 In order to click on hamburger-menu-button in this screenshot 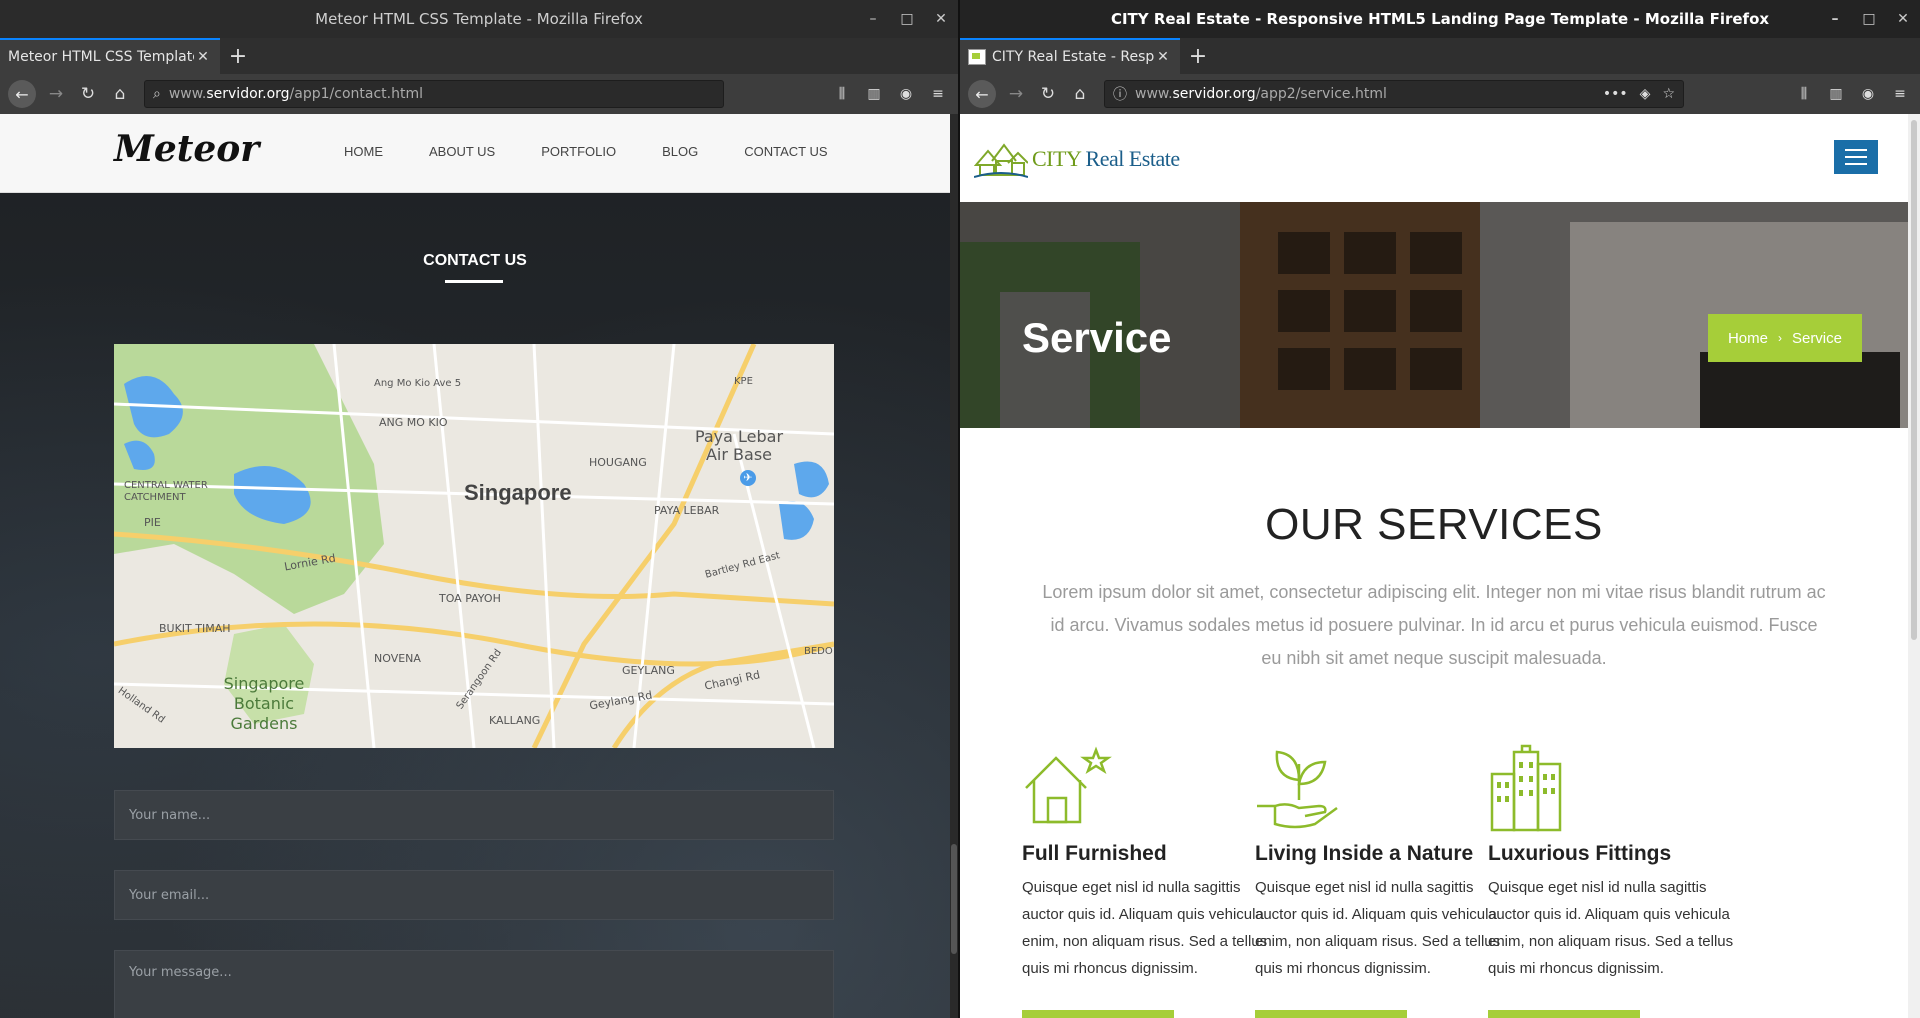, I will do `click(1856, 157)`.